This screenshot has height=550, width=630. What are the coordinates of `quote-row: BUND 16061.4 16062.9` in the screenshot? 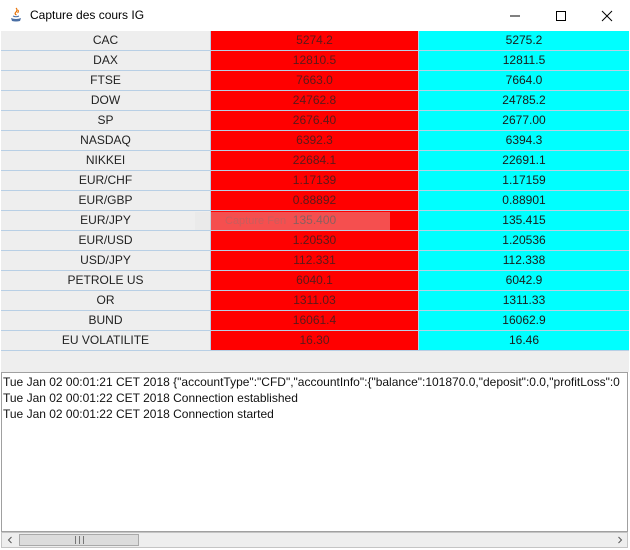 It's located at (315, 321).